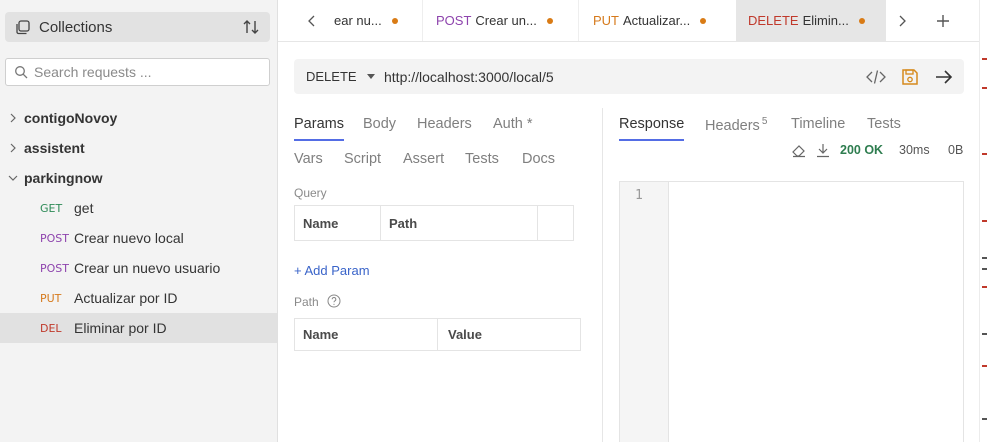 Image resolution: width=987 pixels, height=442 pixels. Describe the element at coordinates (126, 298) in the screenshot. I see `request-name: Actualizar por ID` at that location.